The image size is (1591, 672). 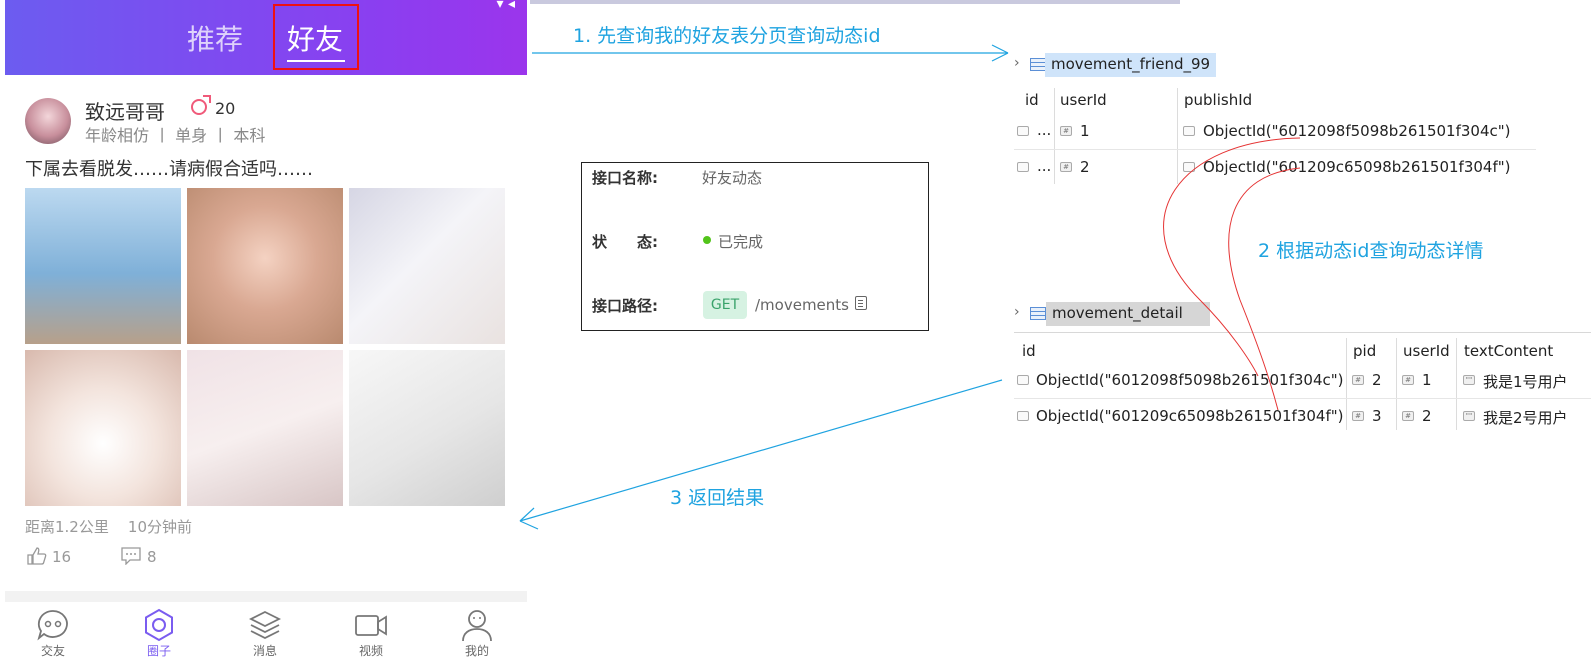 I want to click on comment-icon, so click(x=131, y=556).